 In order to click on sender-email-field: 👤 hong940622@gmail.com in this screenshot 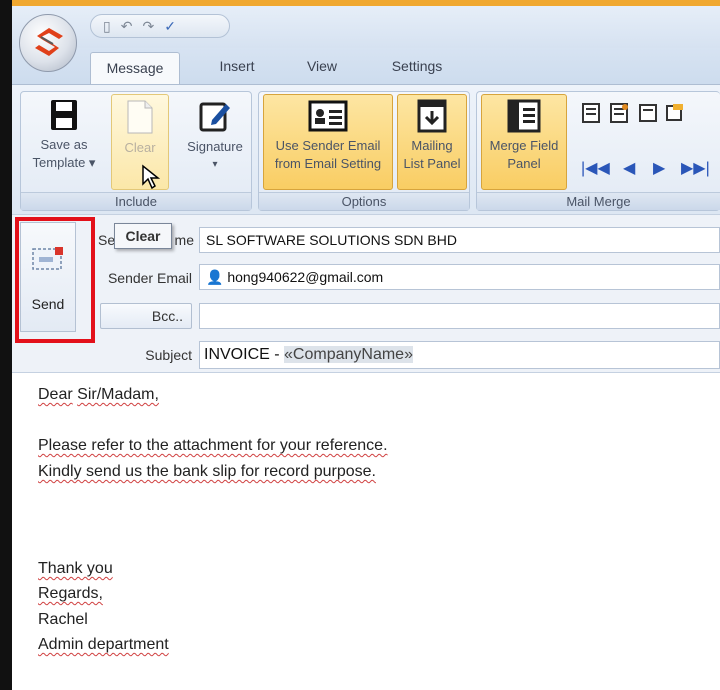, I will do `click(459, 277)`.